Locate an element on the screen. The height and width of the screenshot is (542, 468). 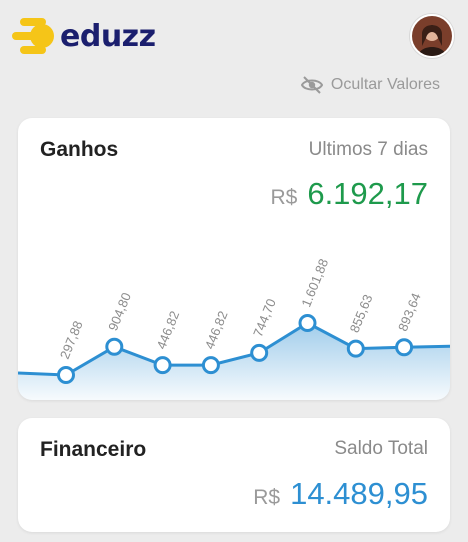
hide-values-label: Ocultar Valores is located at coordinates (385, 84).